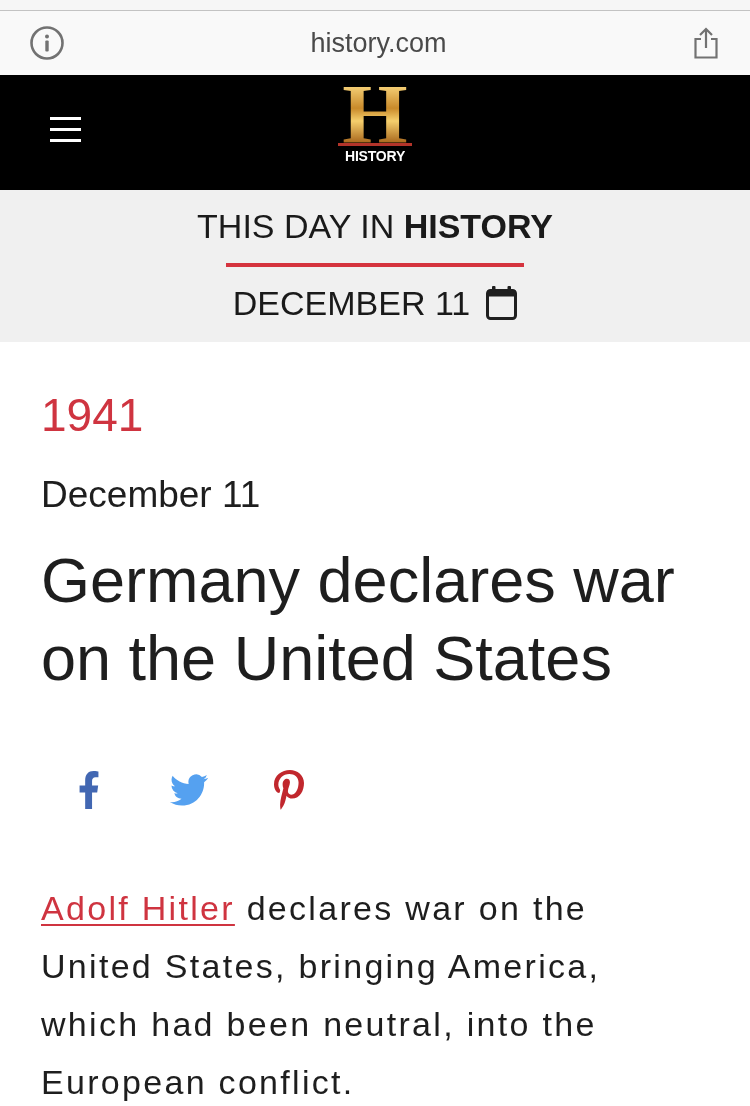  Describe the element at coordinates (378, 43) in the screenshot. I see `address-bar-url: history.com` at that location.